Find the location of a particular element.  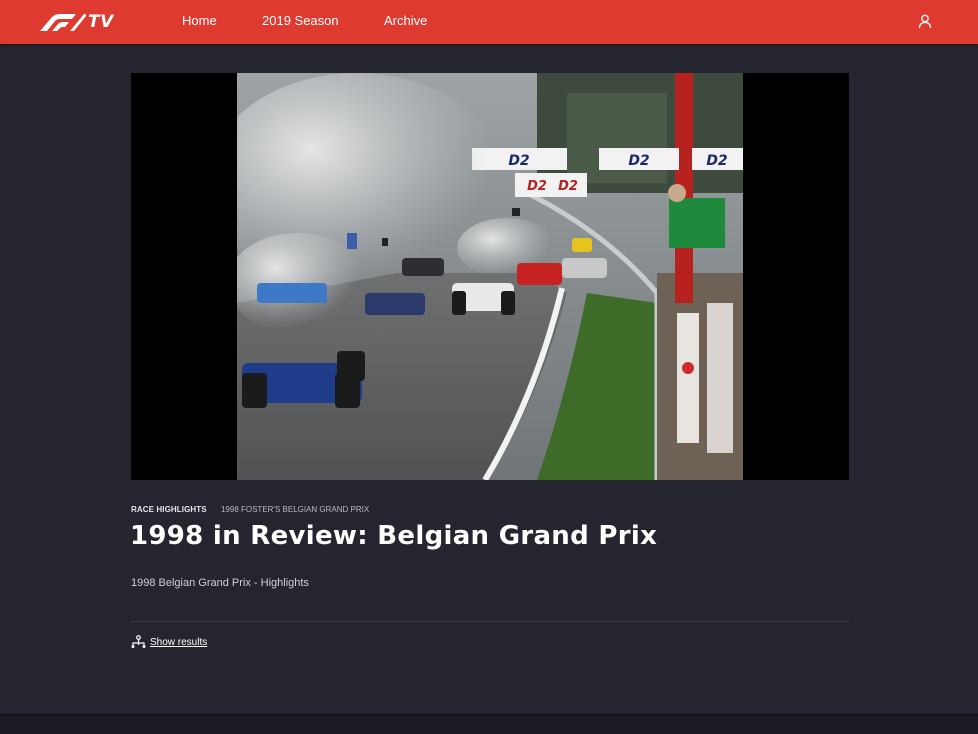

video-description: 1998 Belgian Grand Prix - Highlights is located at coordinates (220, 583).